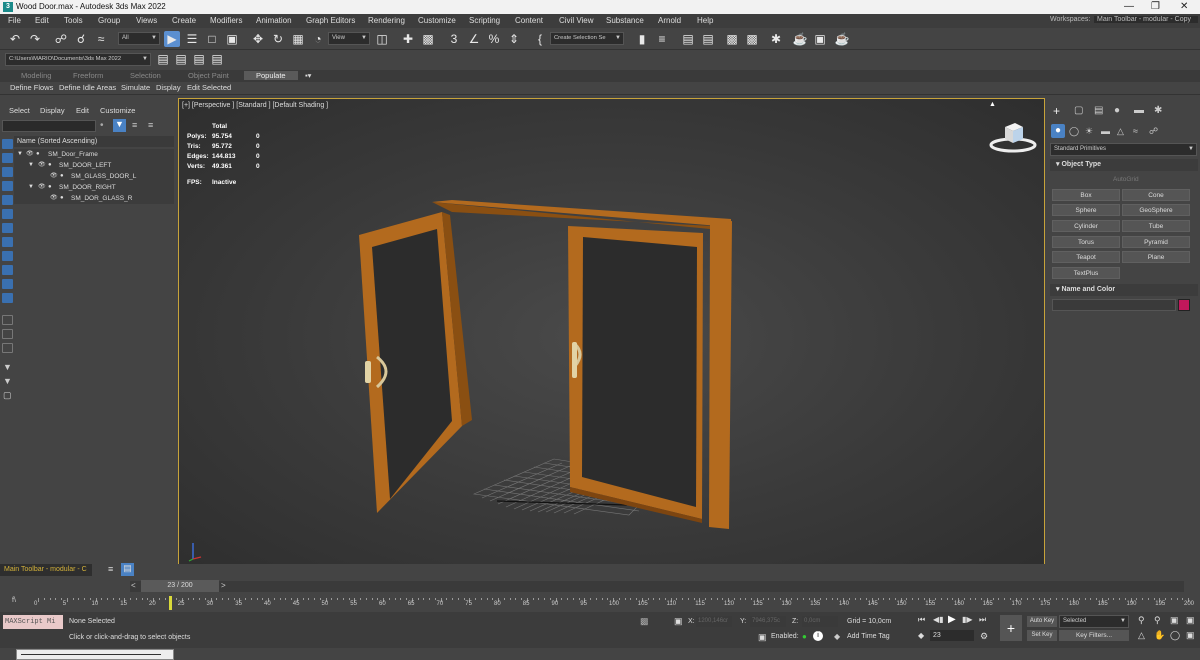  What do you see at coordinates (1058, 131) in the screenshot?
I see `geometry-icon: ●` at bounding box center [1058, 131].